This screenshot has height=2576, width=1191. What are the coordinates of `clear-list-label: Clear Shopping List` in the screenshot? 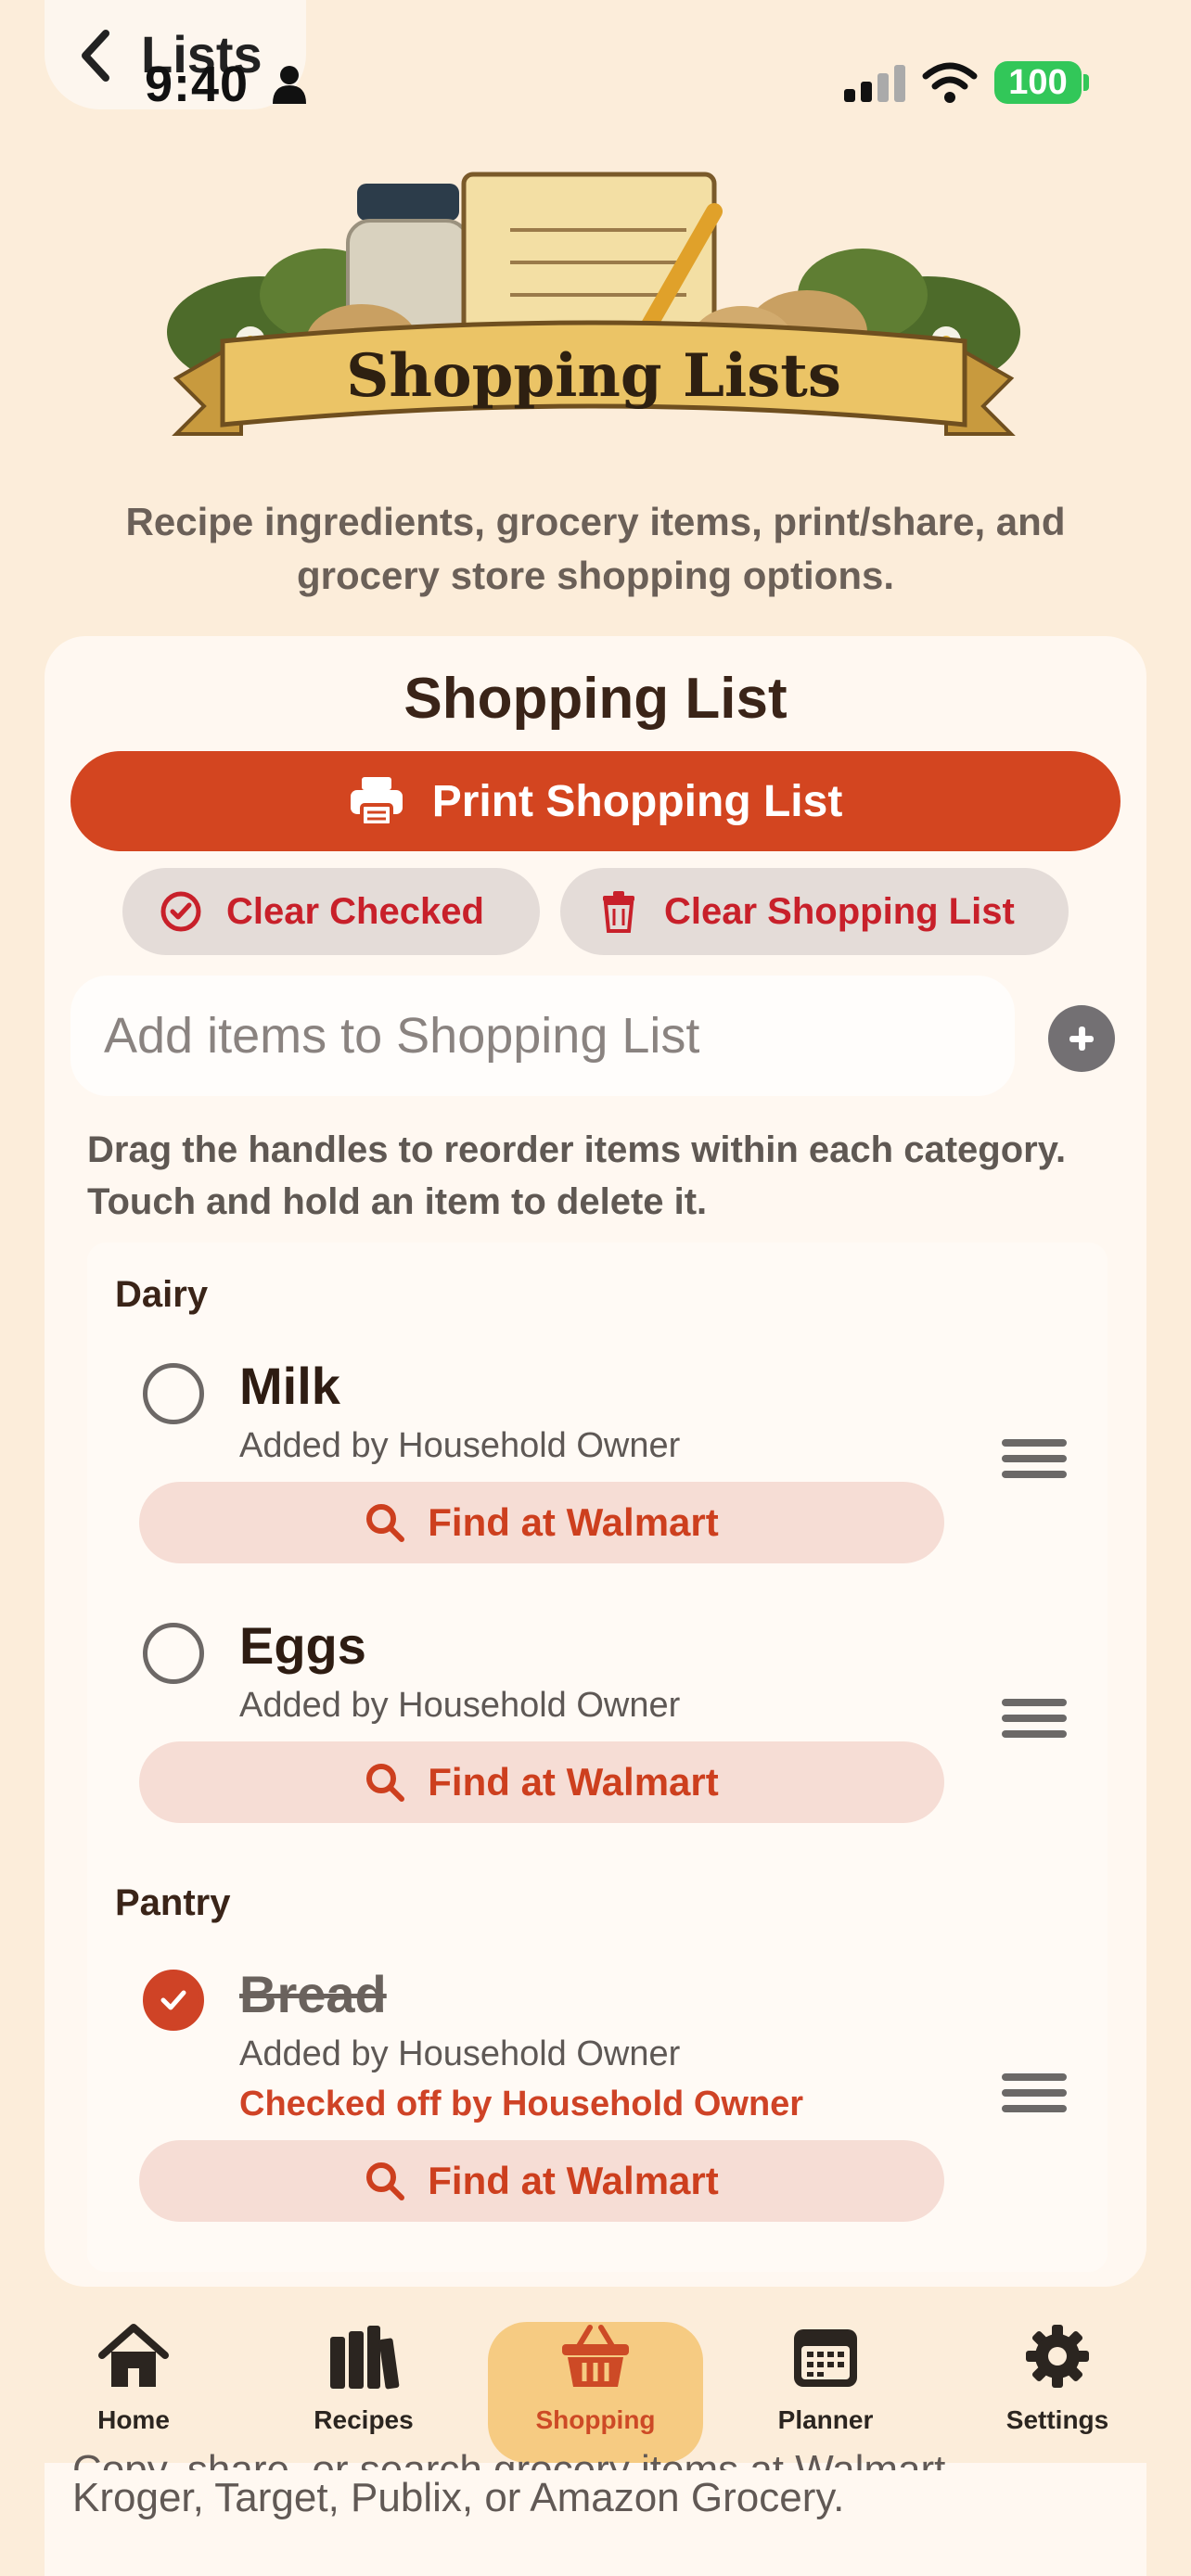 It's located at (840, 911).